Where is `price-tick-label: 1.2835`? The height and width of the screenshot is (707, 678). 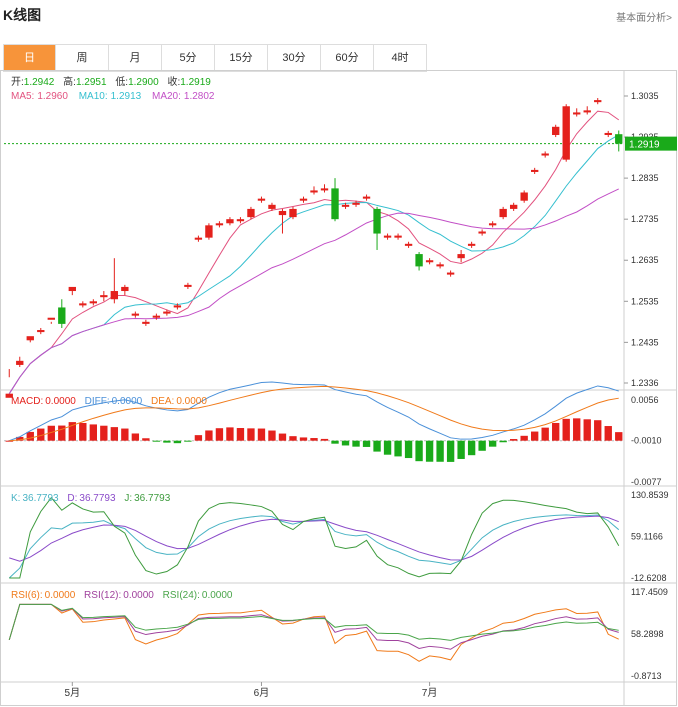 price-tick-label: 1.2835 is located at coordinates (645, 178).